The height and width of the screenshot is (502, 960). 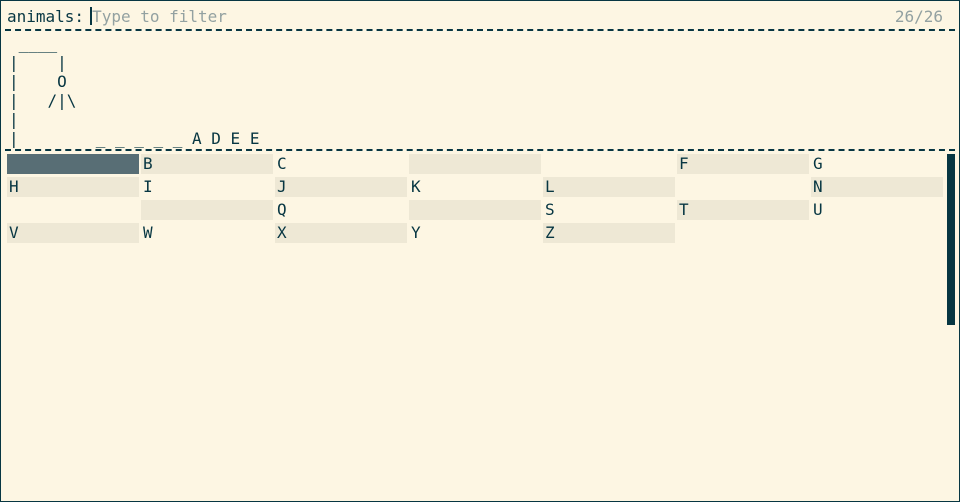 I want to click on letter-option: V, so click(x=73, y=233).